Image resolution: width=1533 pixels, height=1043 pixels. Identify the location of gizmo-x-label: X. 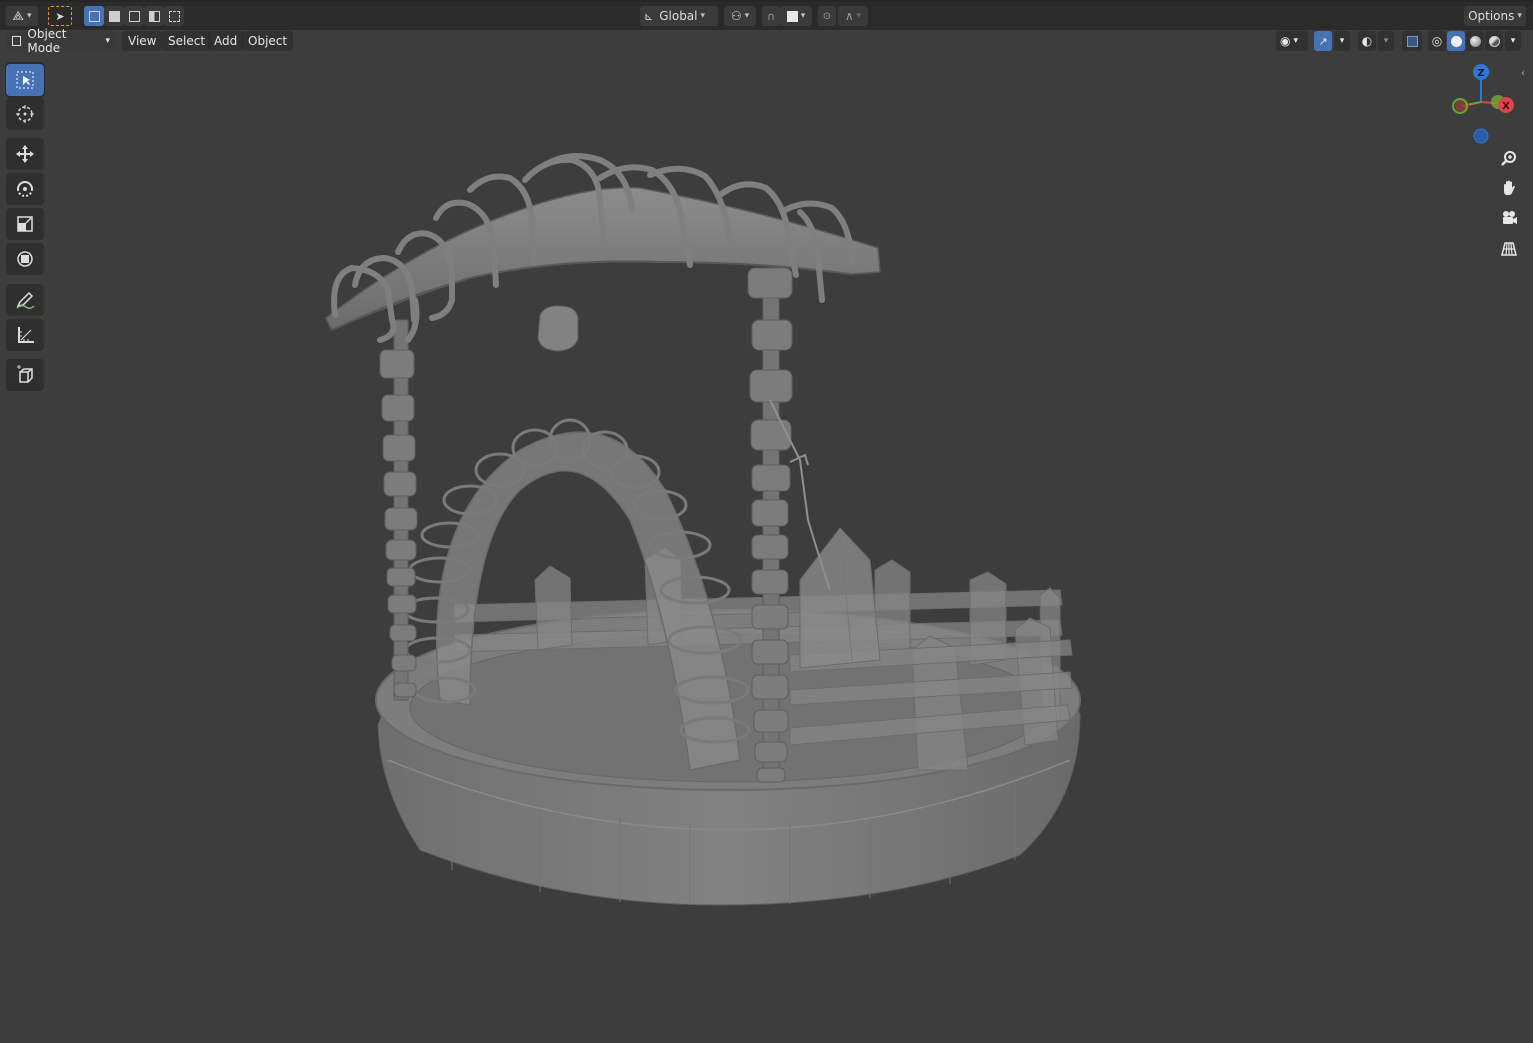
(1506, 106).